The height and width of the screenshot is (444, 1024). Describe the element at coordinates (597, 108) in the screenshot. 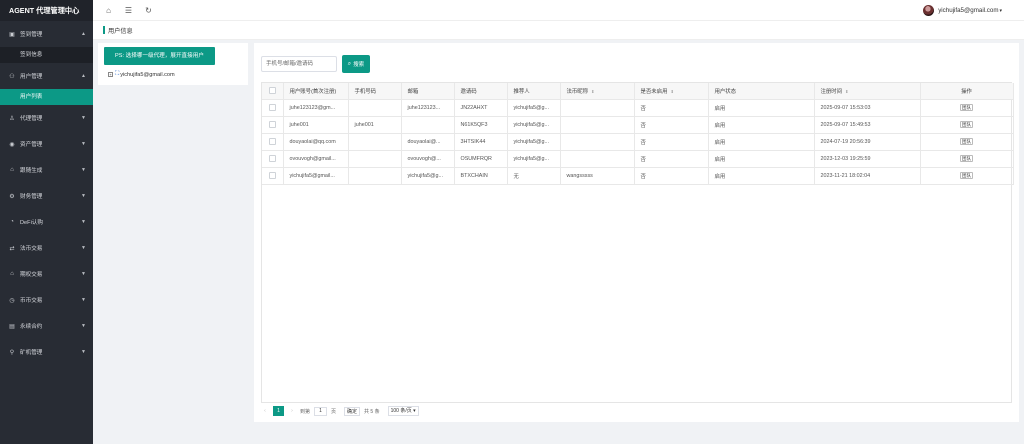

I see `cell-fiat-nickname` at that location.